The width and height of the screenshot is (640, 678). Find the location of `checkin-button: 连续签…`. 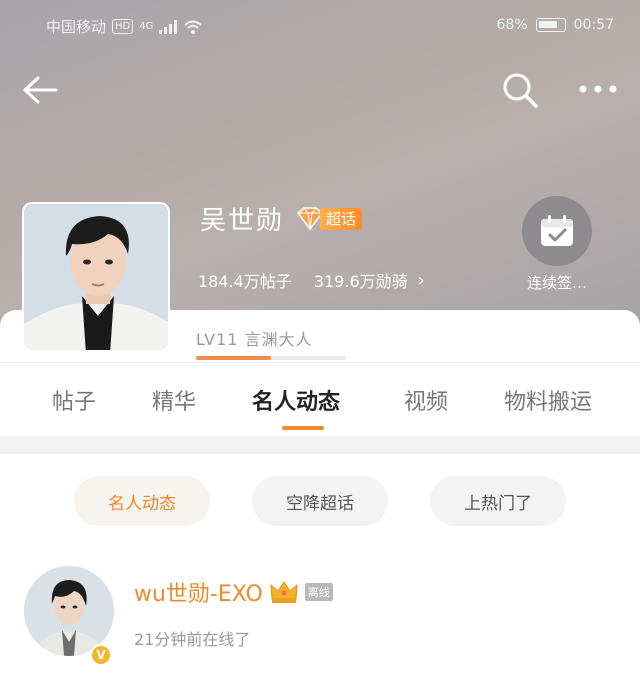

checkin-button: 连续签… is located at coordinates (557, 244).